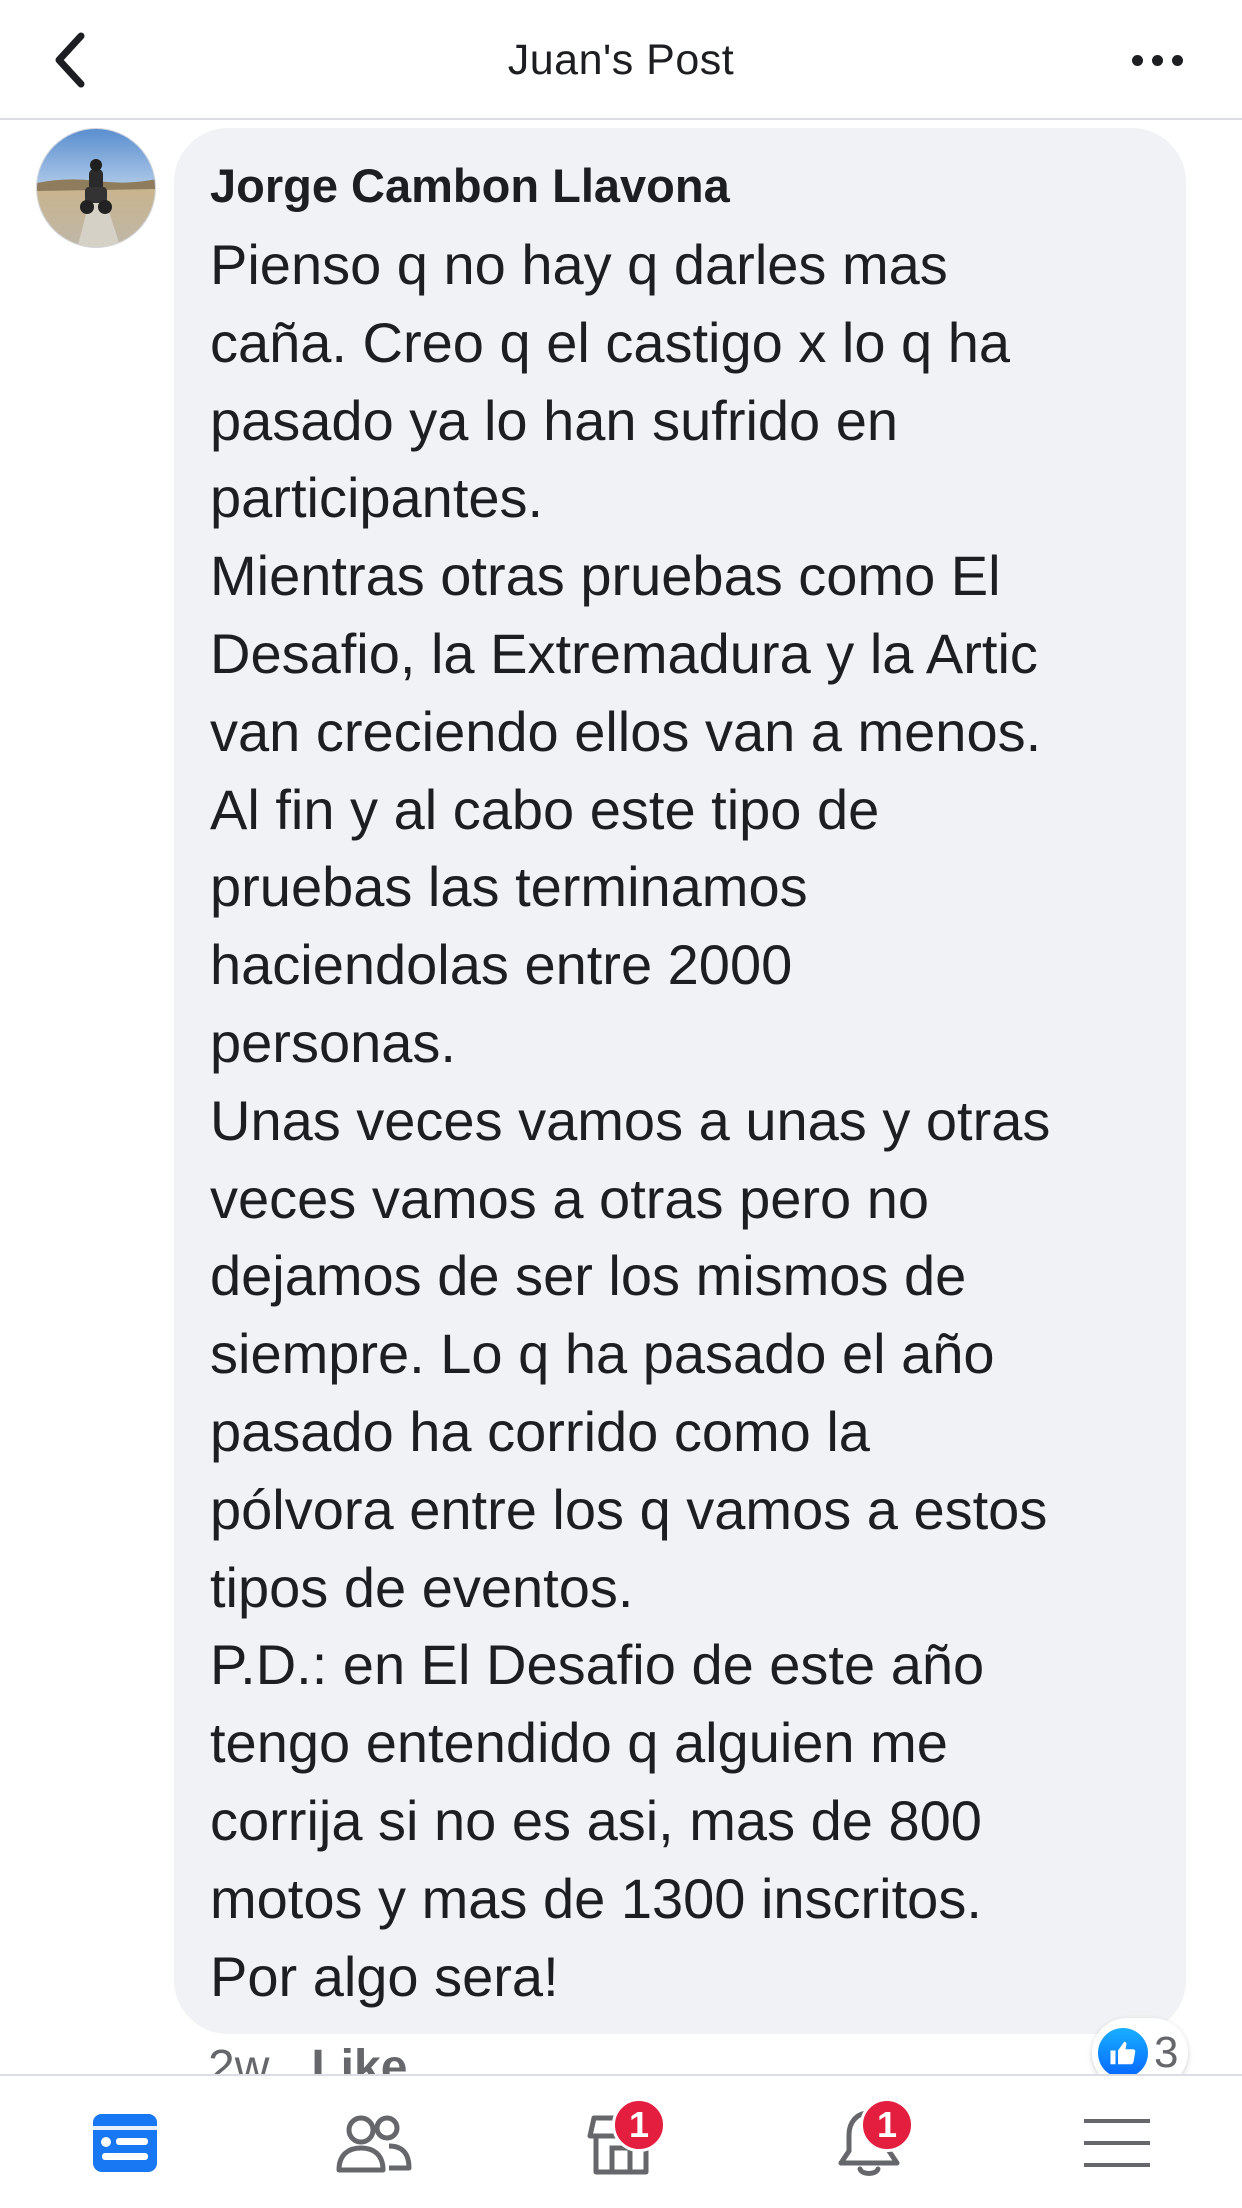  Describe the element at coordinates (626, 731) in the screenshot. I see `comment-line: van creciendo ellos van a menos.` at that location.